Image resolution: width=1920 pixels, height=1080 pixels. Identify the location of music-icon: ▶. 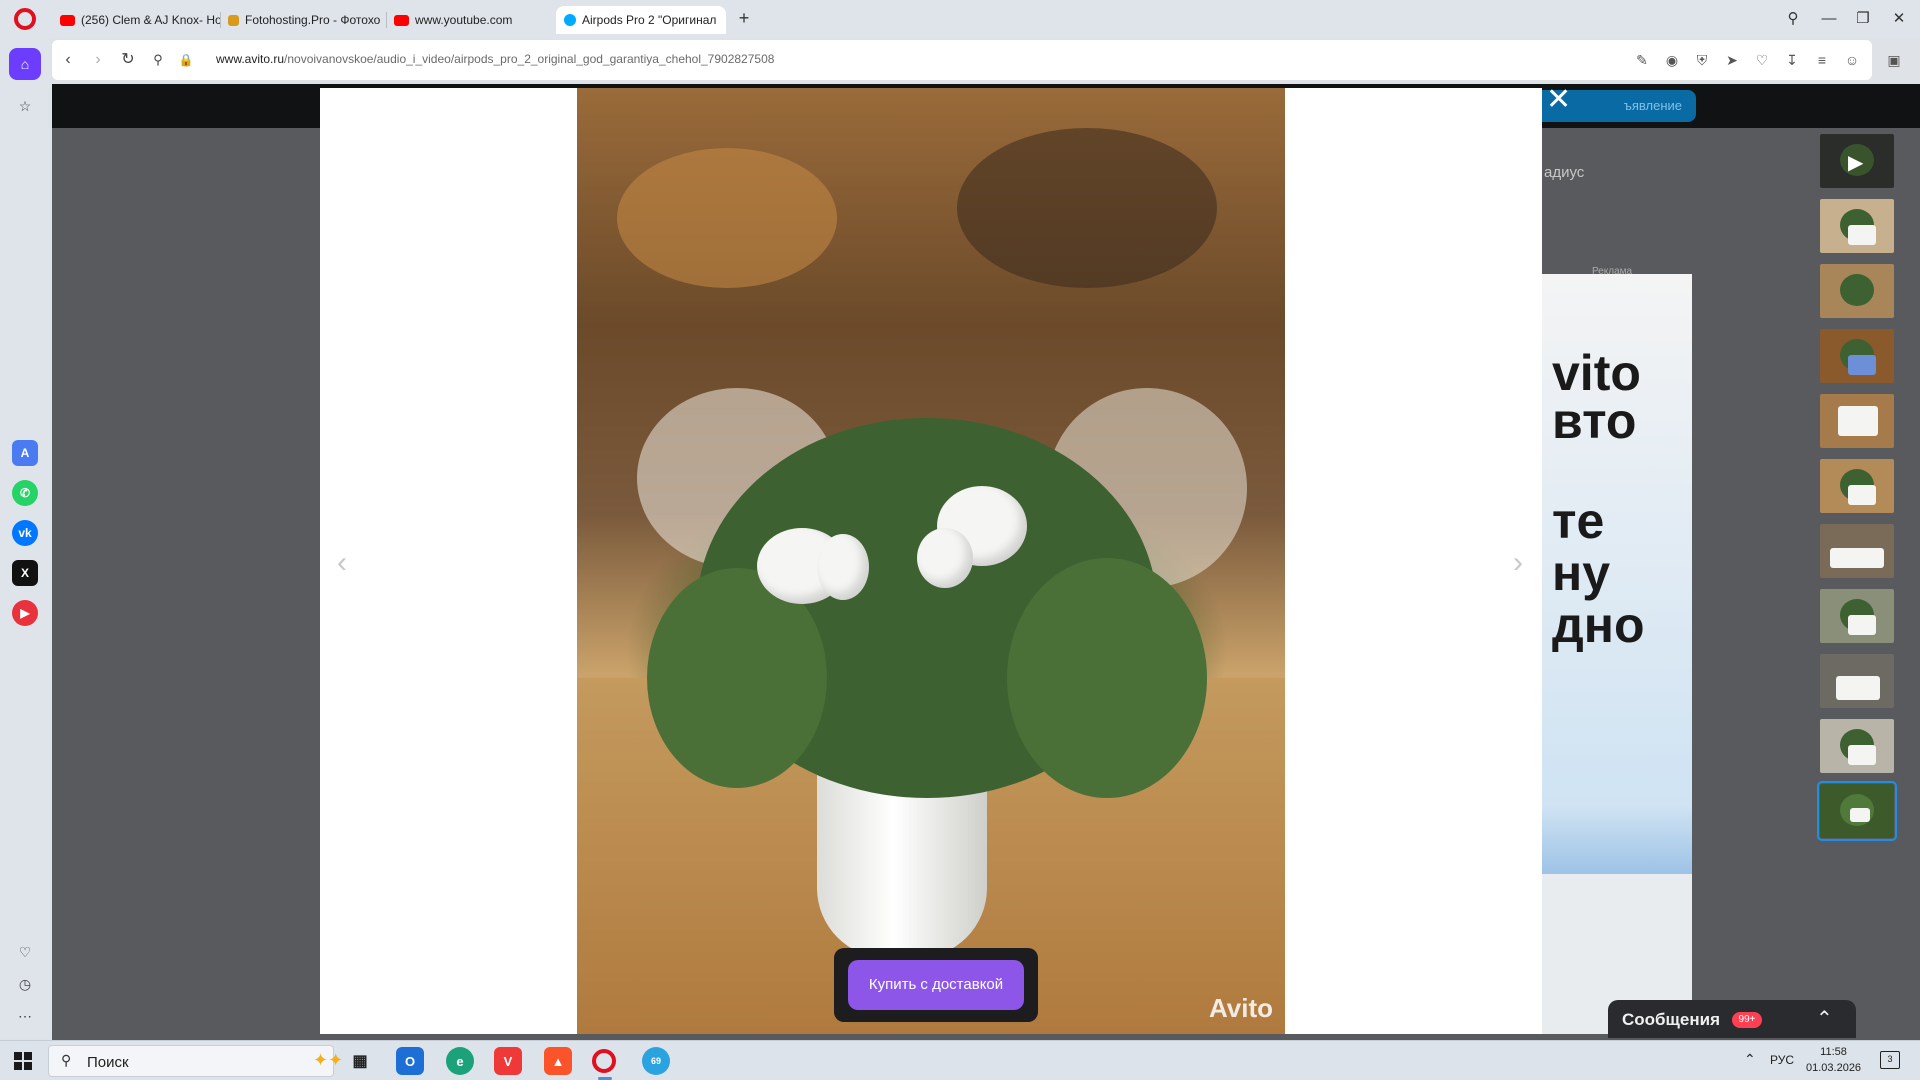
(25, 613).